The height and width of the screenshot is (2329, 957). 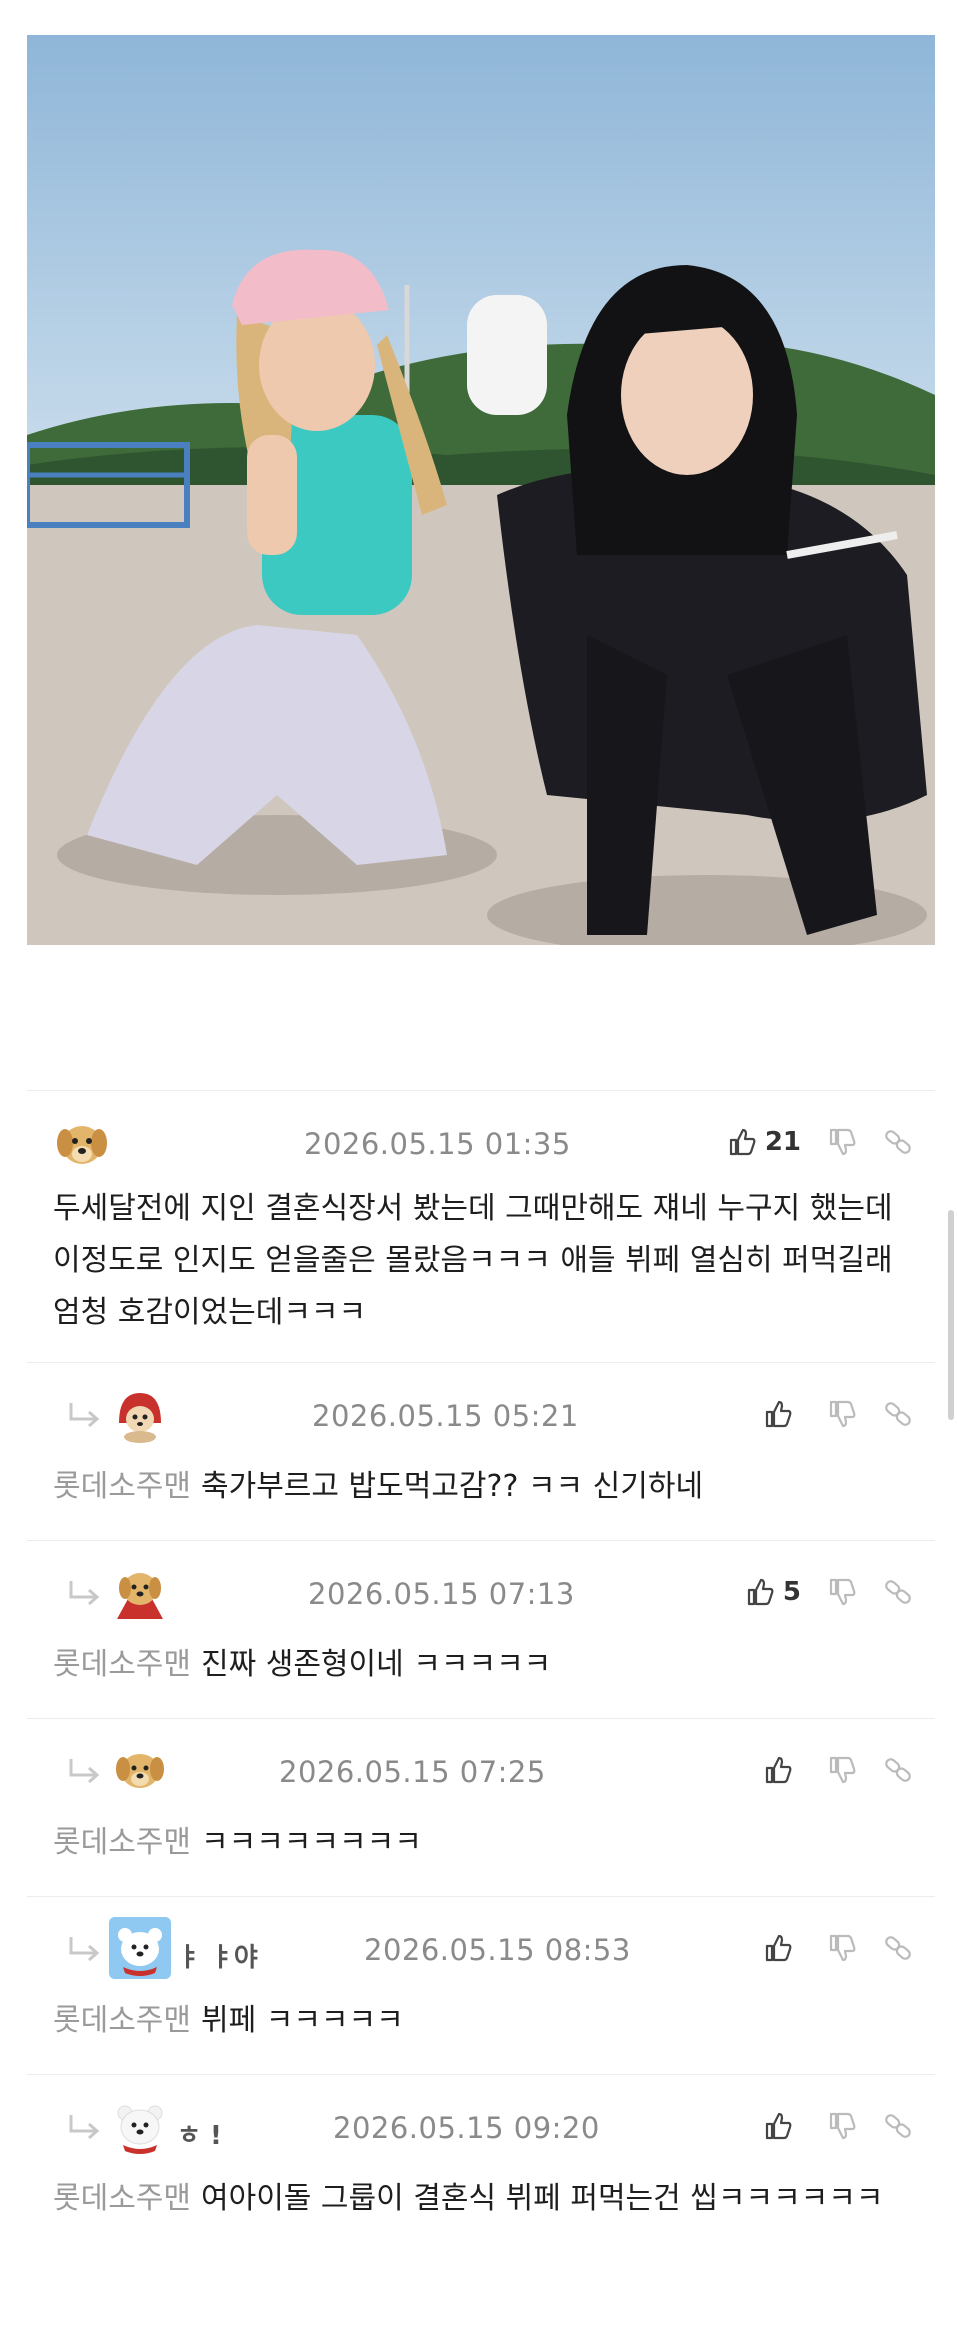 I want to click on comment-date: 2026.05.15 09:20, so click(x=466, y=2128).